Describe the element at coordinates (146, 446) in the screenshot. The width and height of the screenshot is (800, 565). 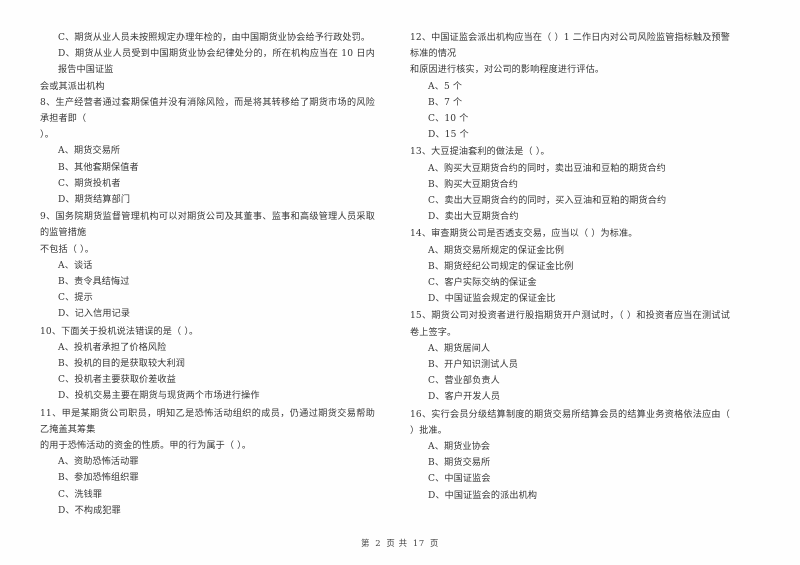
I see `question-11-stem-continuation: 的用于恐怖活动的资金的性质。甲的行为属于（ ）。` at that location.